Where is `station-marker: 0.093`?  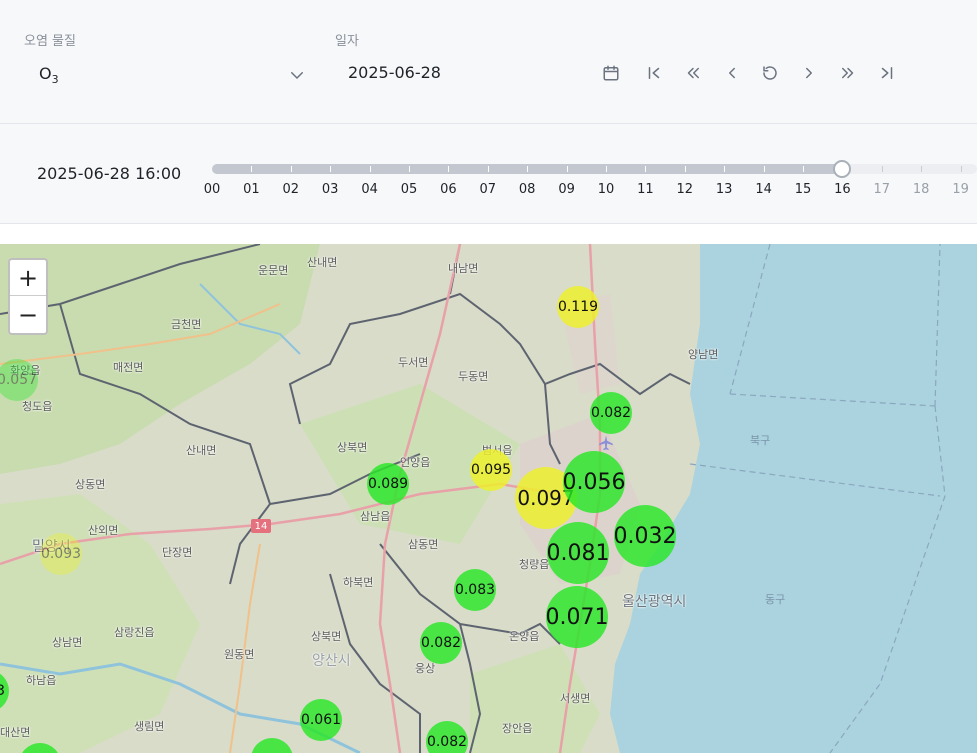
station-marker: 0.093 is located at coordinates (61, 554).